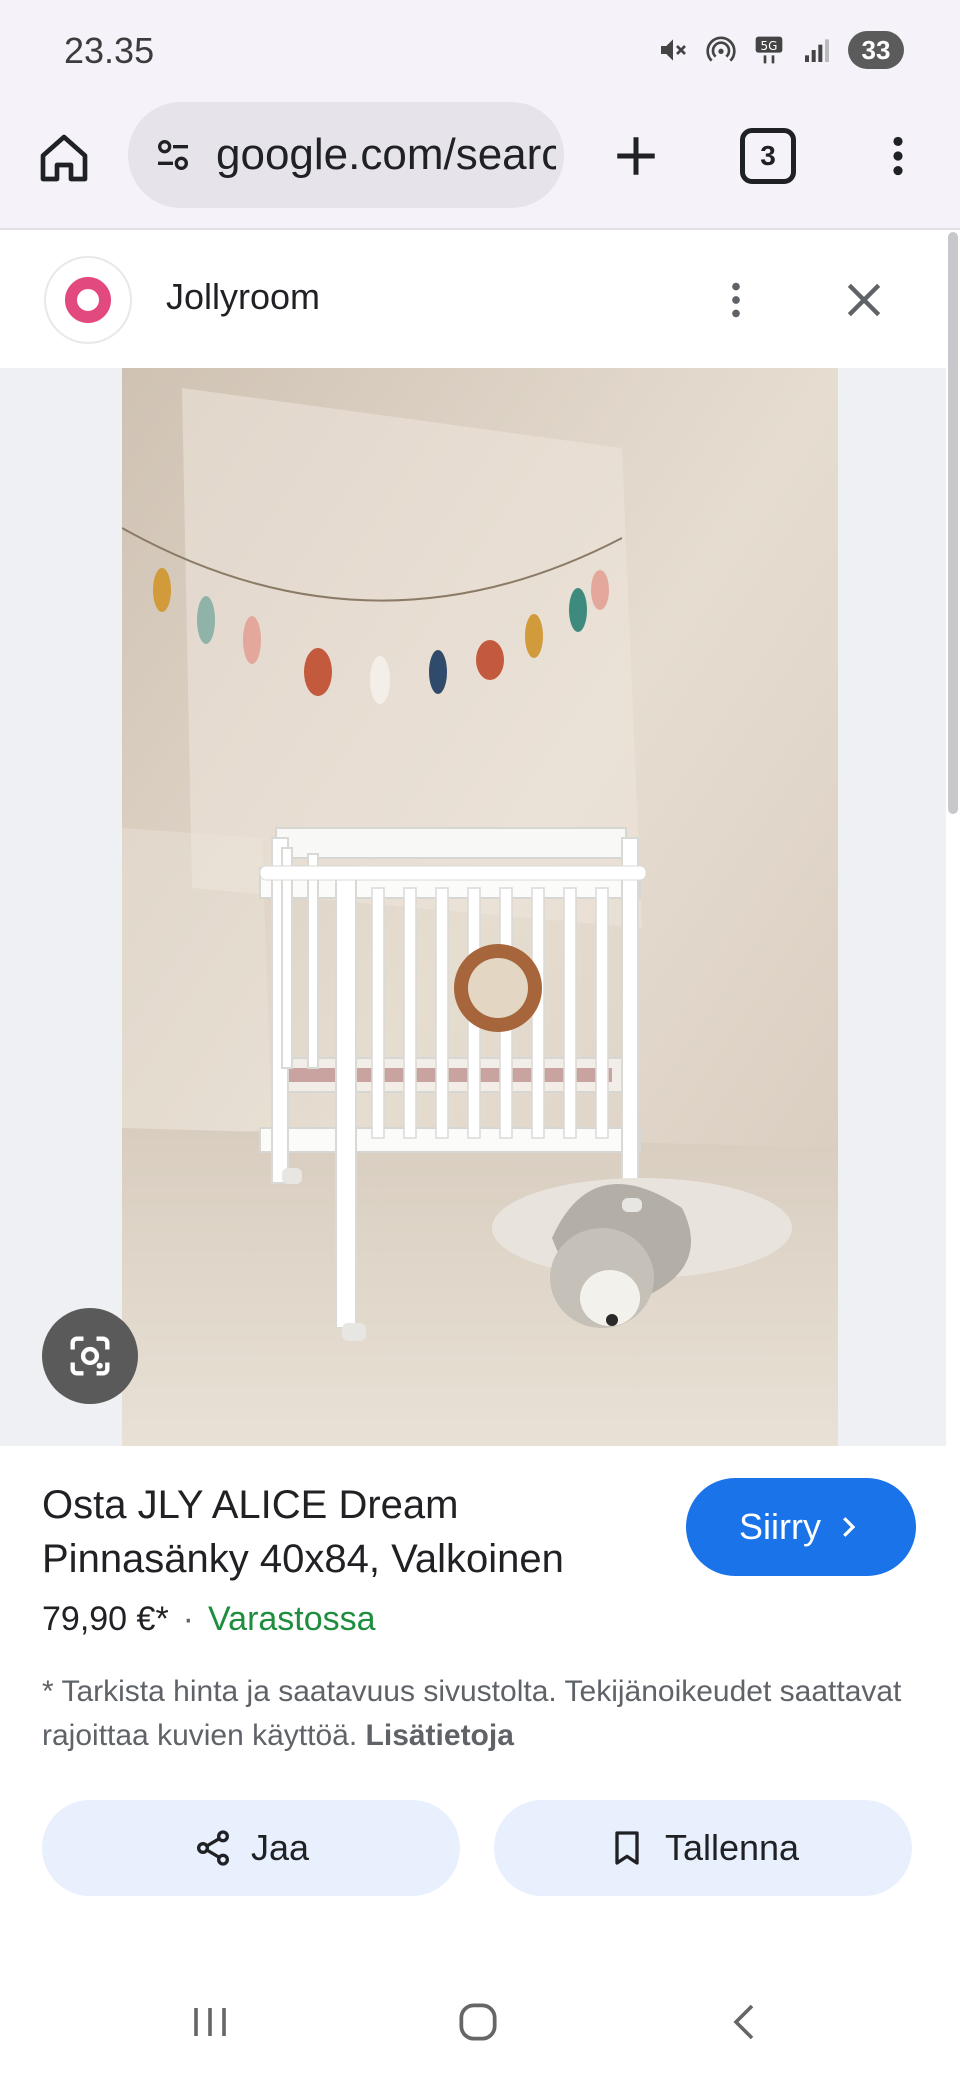  I want to click on url-text: google.com/search, so click(386, 155).